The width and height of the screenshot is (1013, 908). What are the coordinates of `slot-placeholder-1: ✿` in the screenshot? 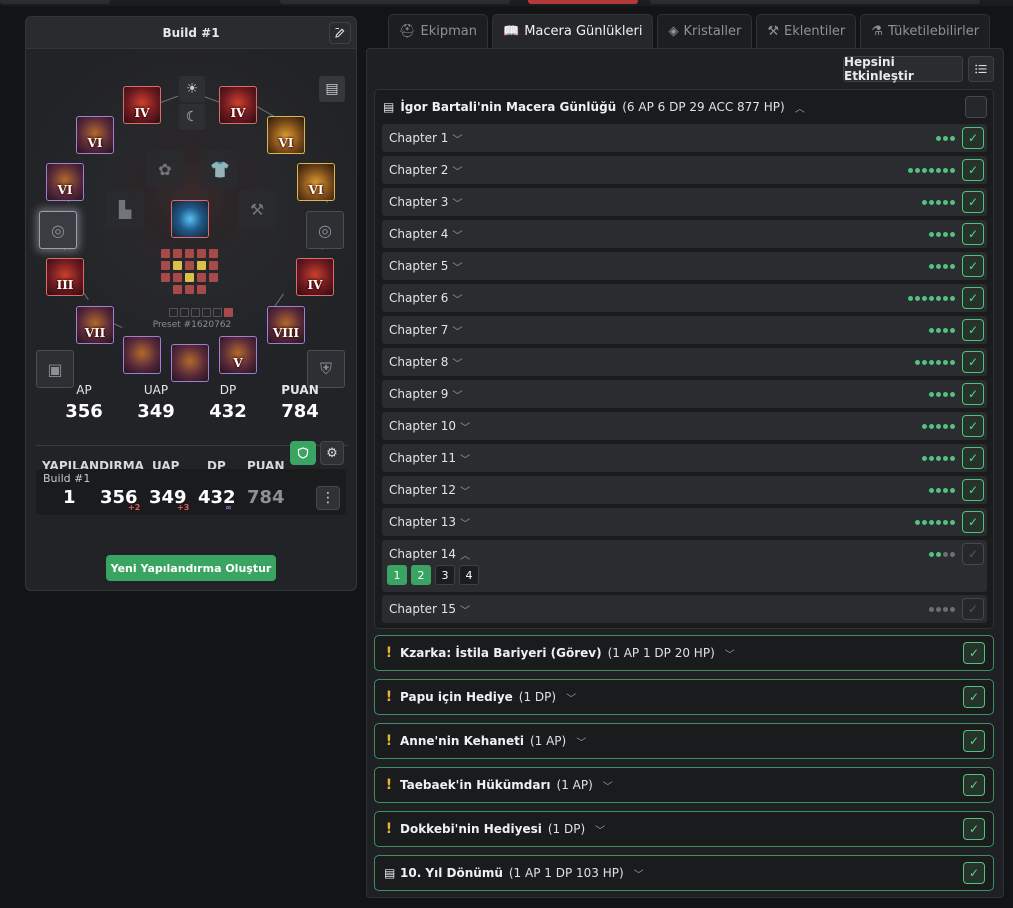 It's located at (165, 169).